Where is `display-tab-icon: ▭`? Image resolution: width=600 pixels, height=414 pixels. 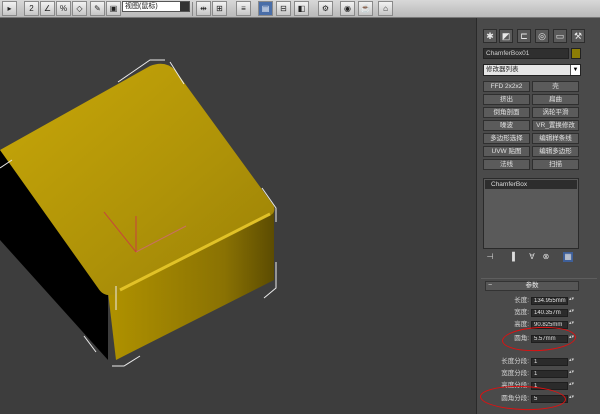 display-tab-icon: ▭ is located at coordinates (560, 36).